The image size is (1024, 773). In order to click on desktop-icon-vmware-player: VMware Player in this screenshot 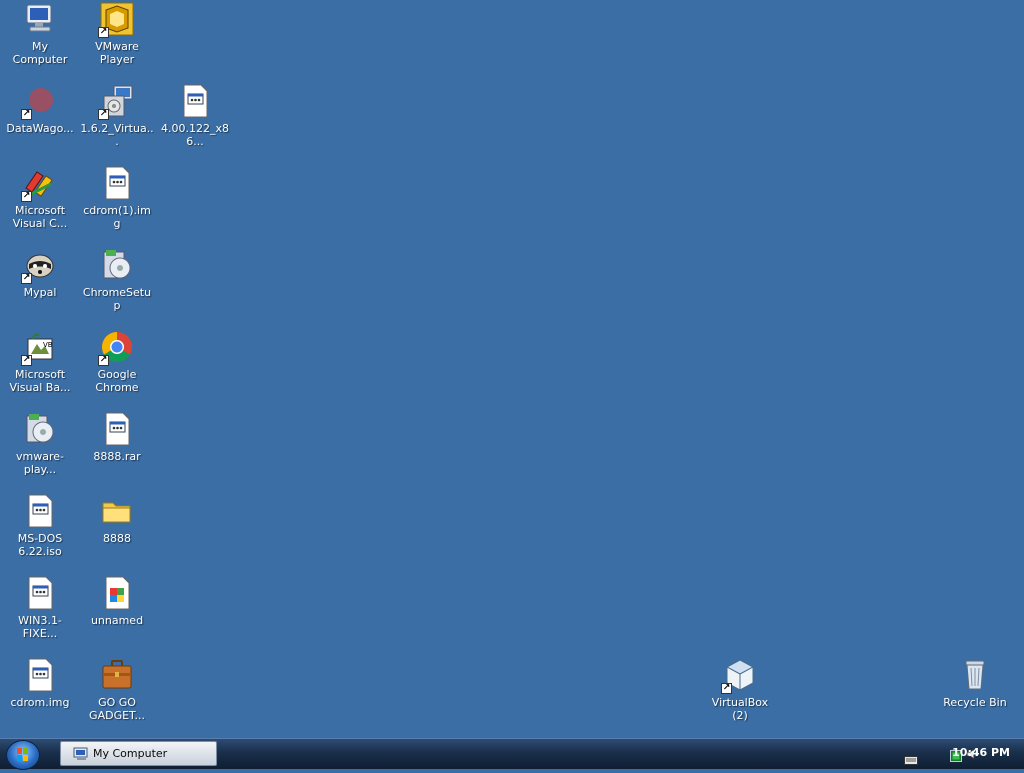, I will do `click(117, 34)`.